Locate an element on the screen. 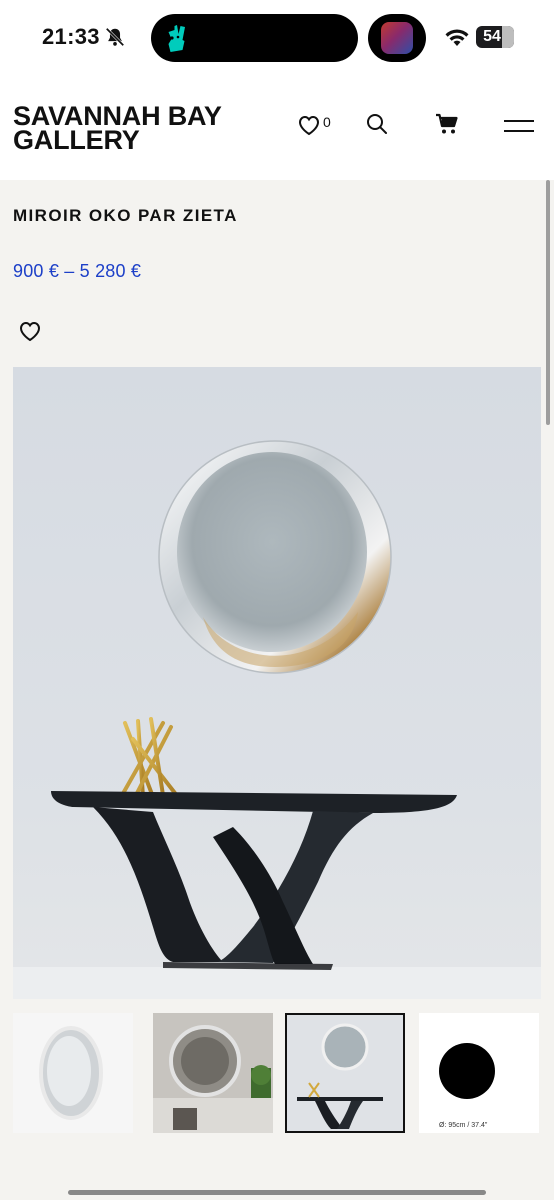 The width and height of the screenshot is (554, 1200). thumb-mirror-console is located at coordinates (345, 1073).